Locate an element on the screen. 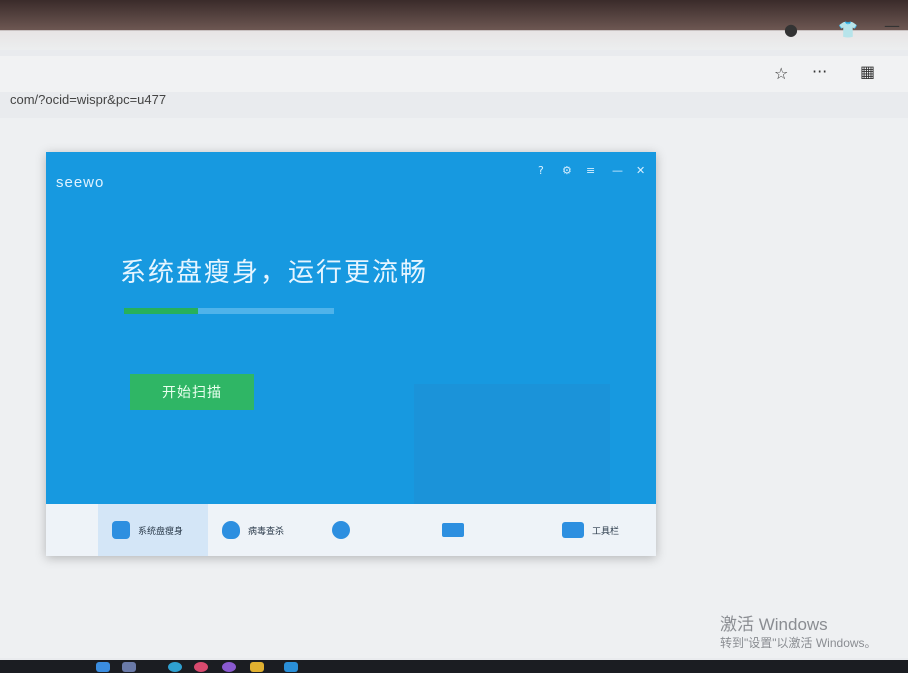  app-logo: seewo is located at coordinates (80, 182).